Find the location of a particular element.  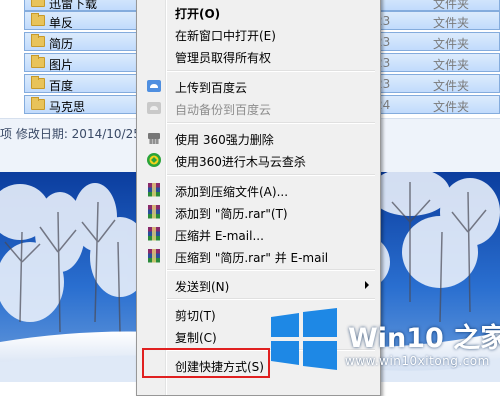

menu-item-open: 打开(O) is located at coordinates (258, 12).